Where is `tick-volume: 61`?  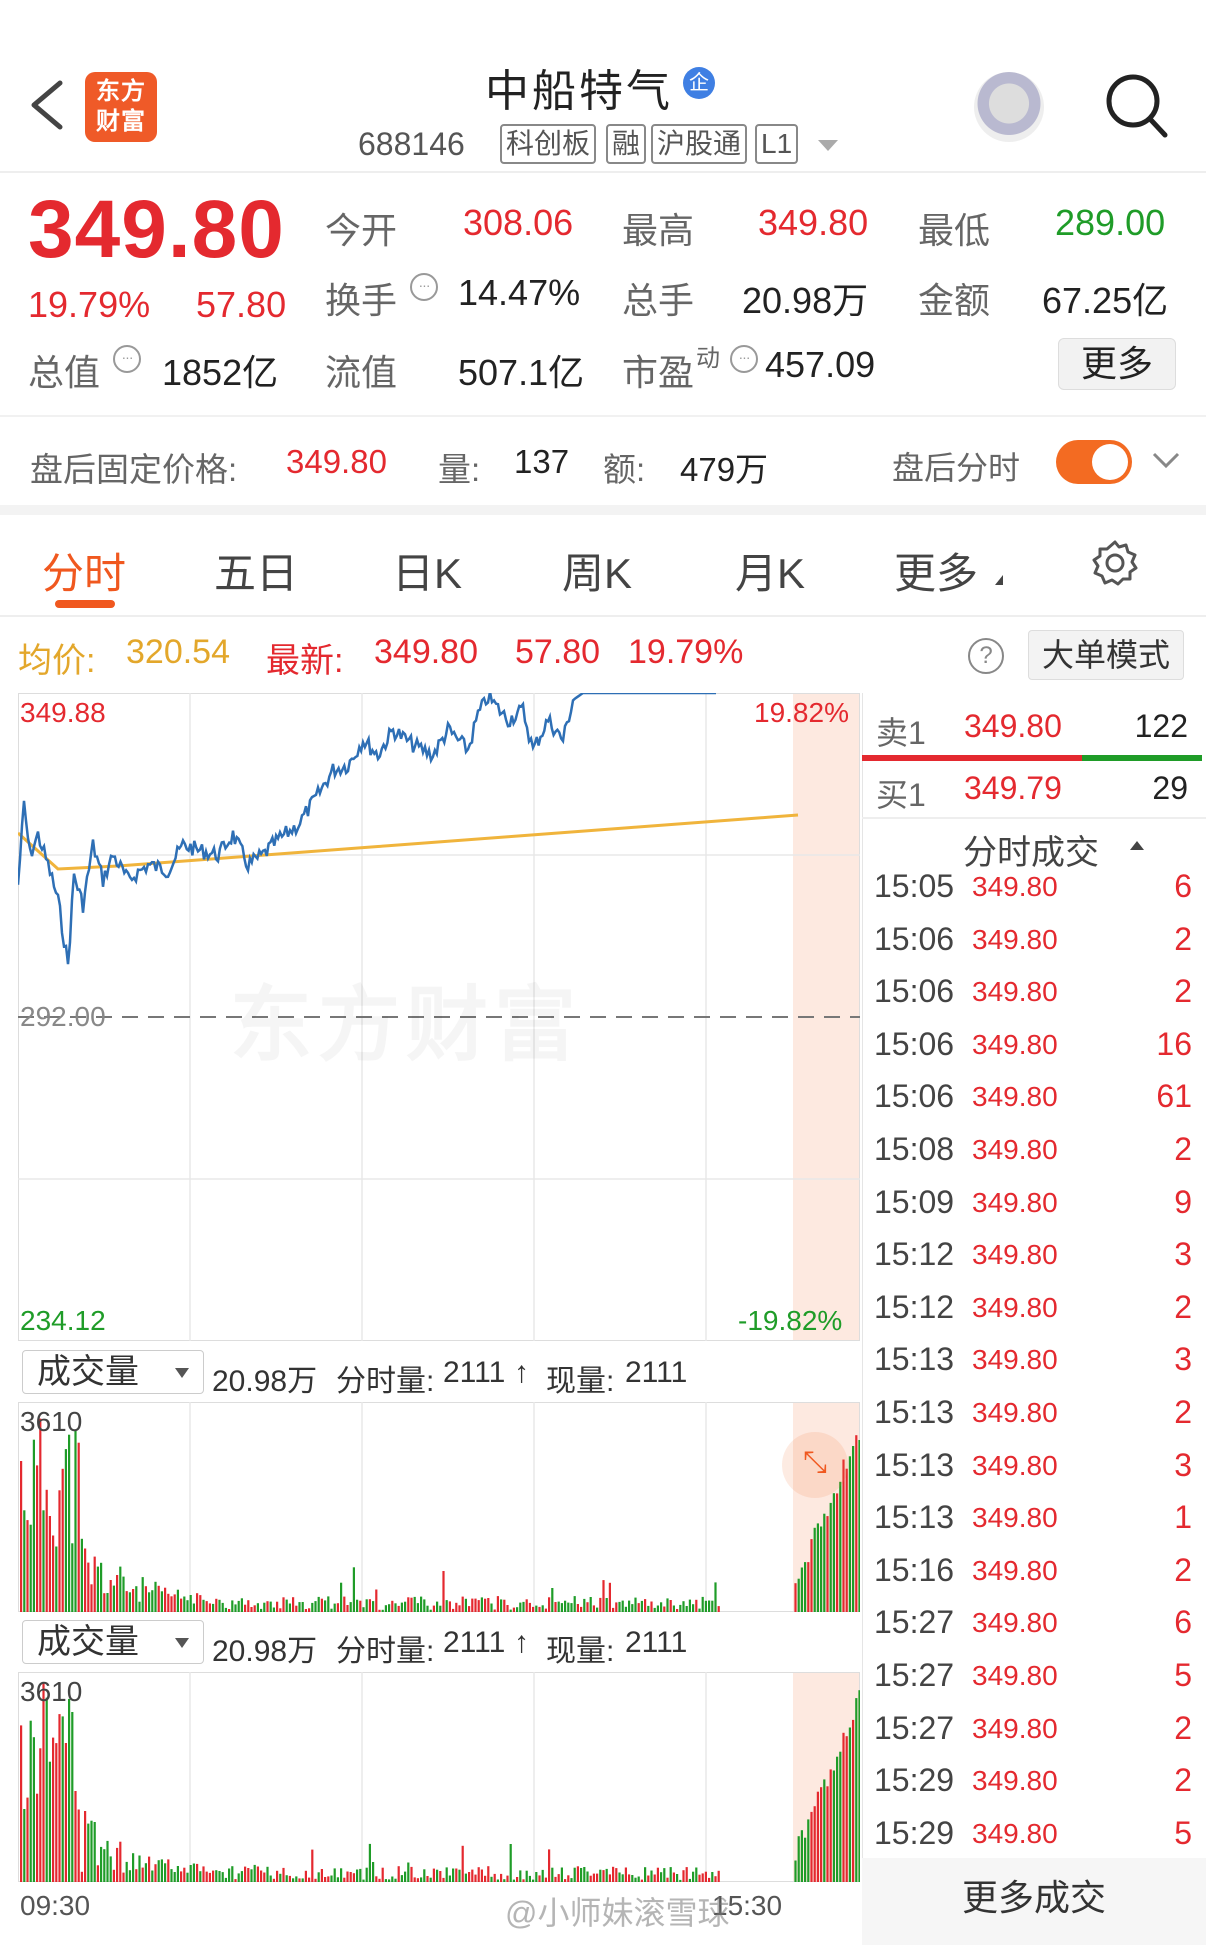 tick-volume: 61 is located at coordinates (1174, 1096).